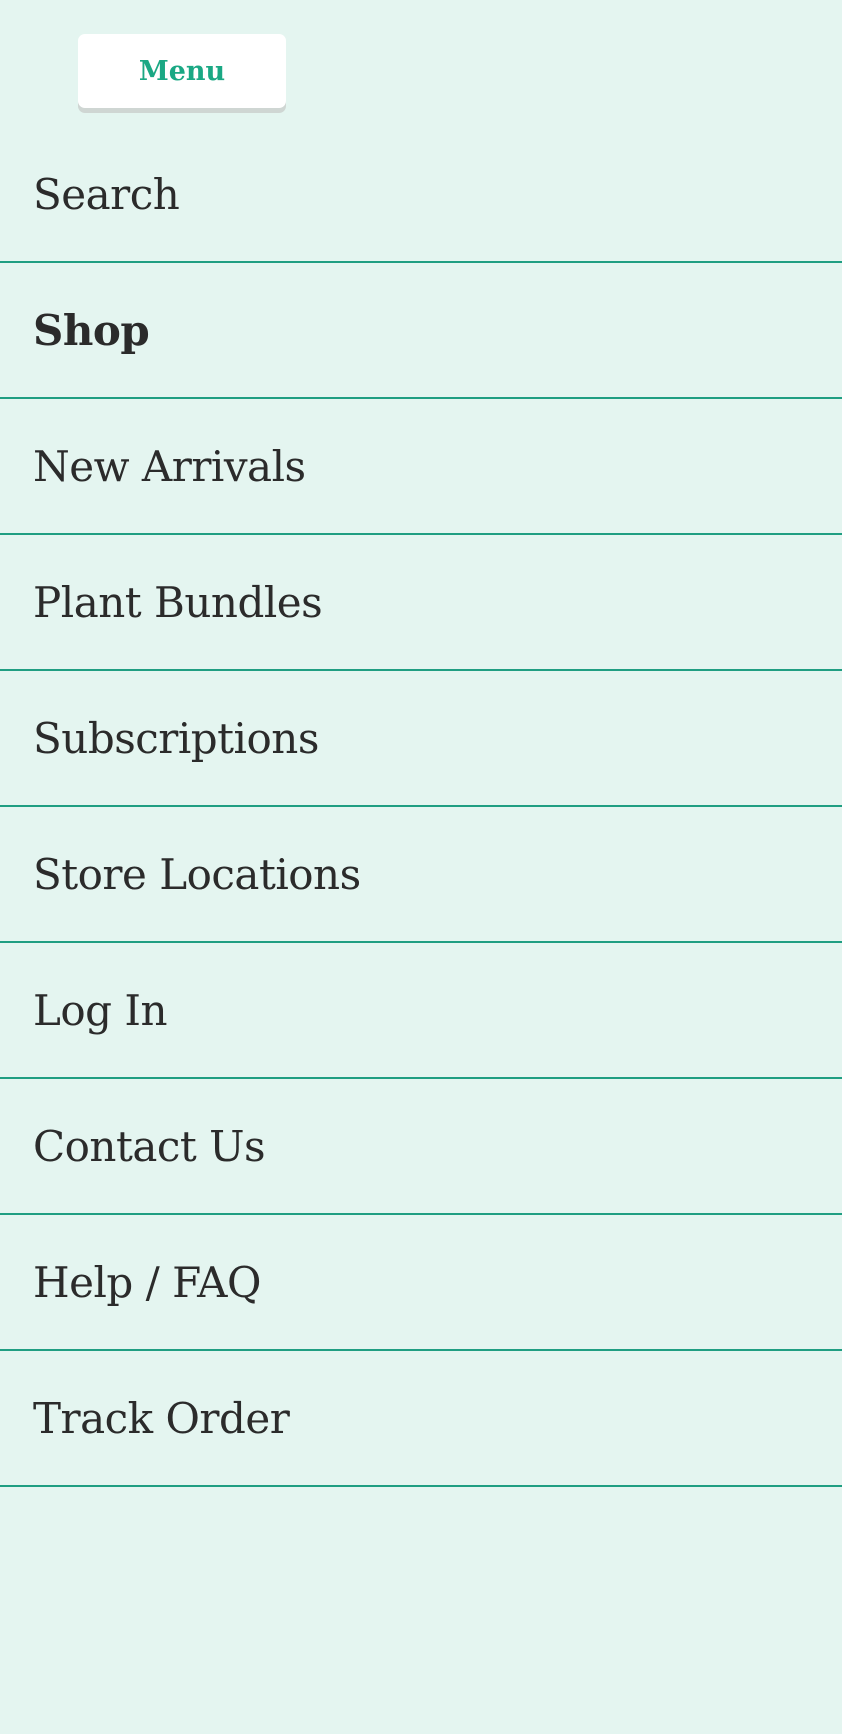 The height and width of the screenshot is (1734, 842). What do you see at coordinates (197, 874) in the screenshot?
I see `nav-item-label: Store Locations` at bounding box center [197, 874].